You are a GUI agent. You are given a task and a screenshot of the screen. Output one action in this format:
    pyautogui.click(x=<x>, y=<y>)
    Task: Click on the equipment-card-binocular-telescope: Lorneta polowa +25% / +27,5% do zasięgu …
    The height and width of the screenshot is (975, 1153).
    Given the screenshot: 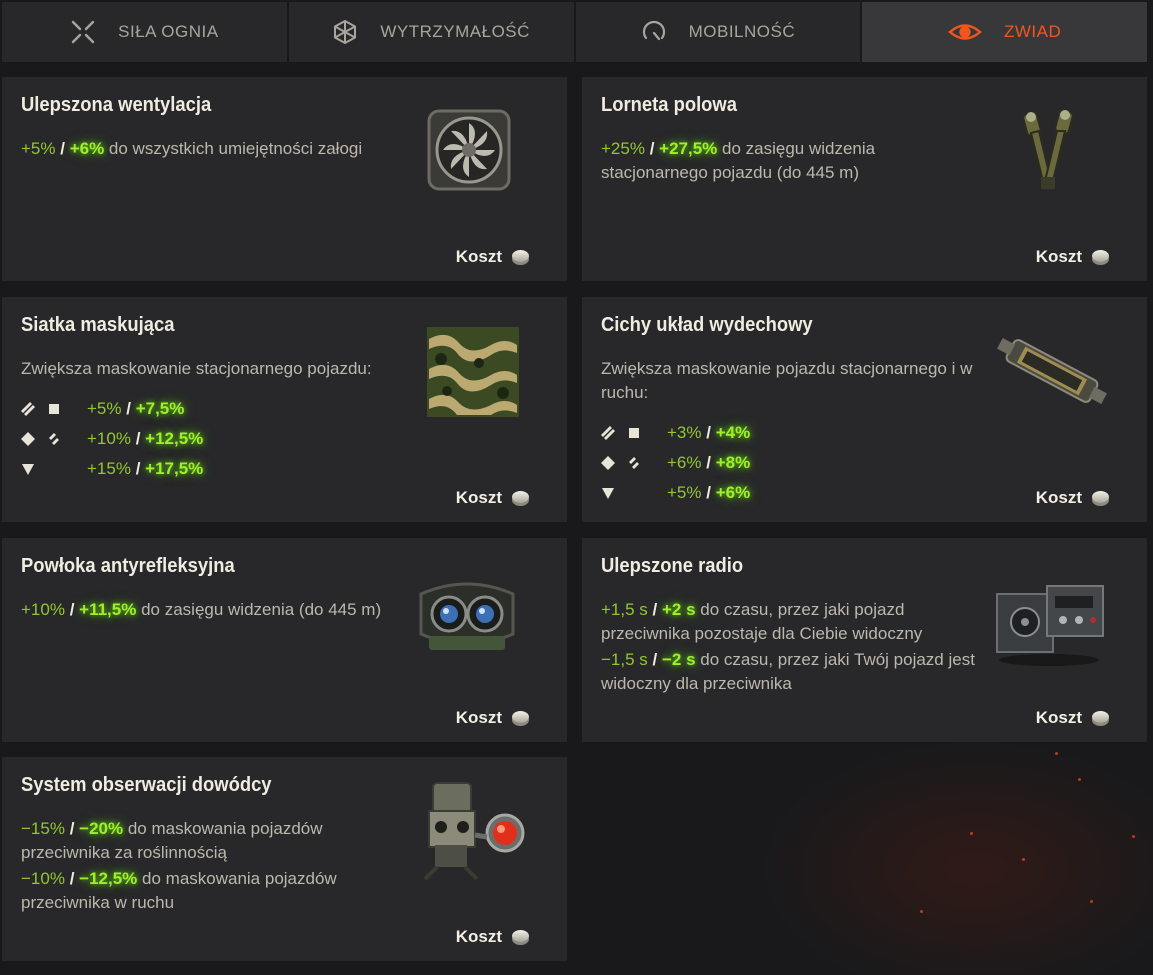 What is the action you would take?
    pyautogui.click(x=864, y=179)
    